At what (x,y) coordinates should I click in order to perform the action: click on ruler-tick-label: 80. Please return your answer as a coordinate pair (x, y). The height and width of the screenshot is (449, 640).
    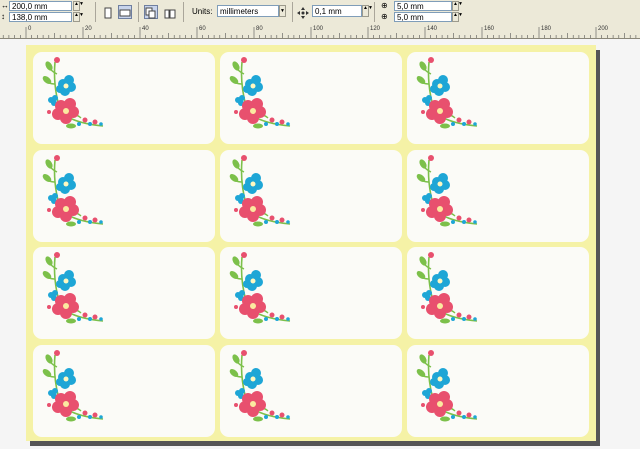
    Looking at the image, I should click on (259, 29).